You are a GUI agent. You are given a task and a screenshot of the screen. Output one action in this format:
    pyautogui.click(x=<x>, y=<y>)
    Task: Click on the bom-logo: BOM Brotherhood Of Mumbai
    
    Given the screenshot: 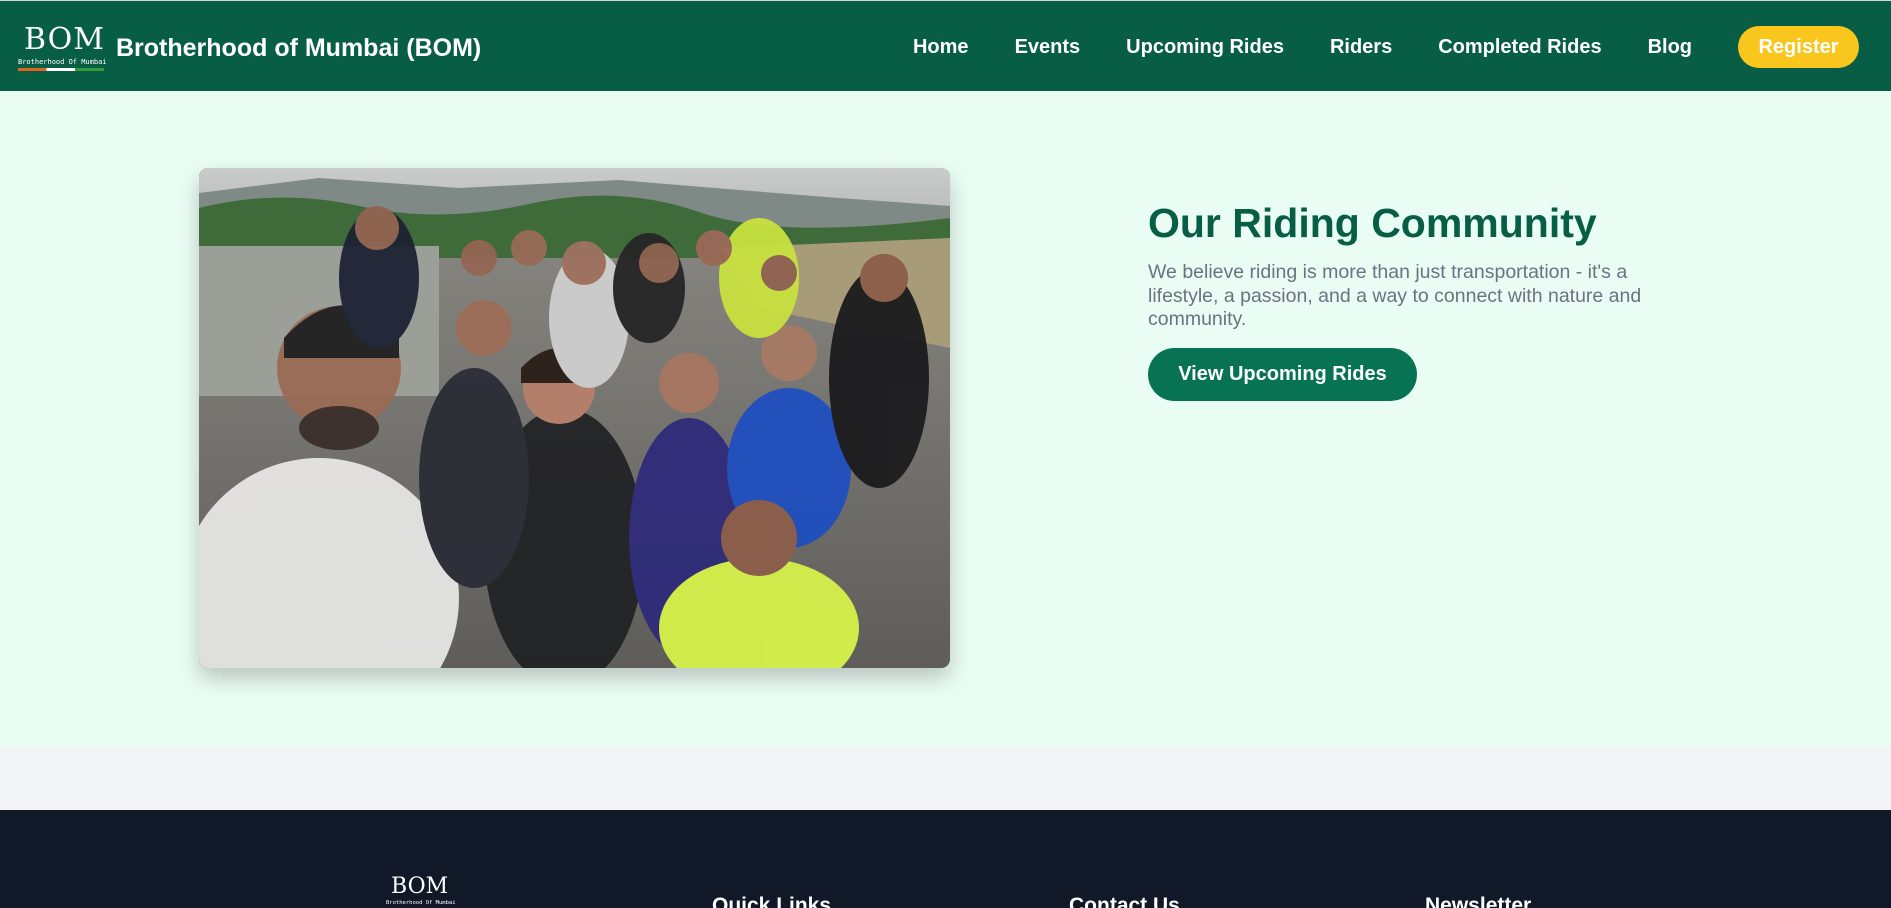 What is the action you would take?
    pyautogui.click(x=62, y=46)
    